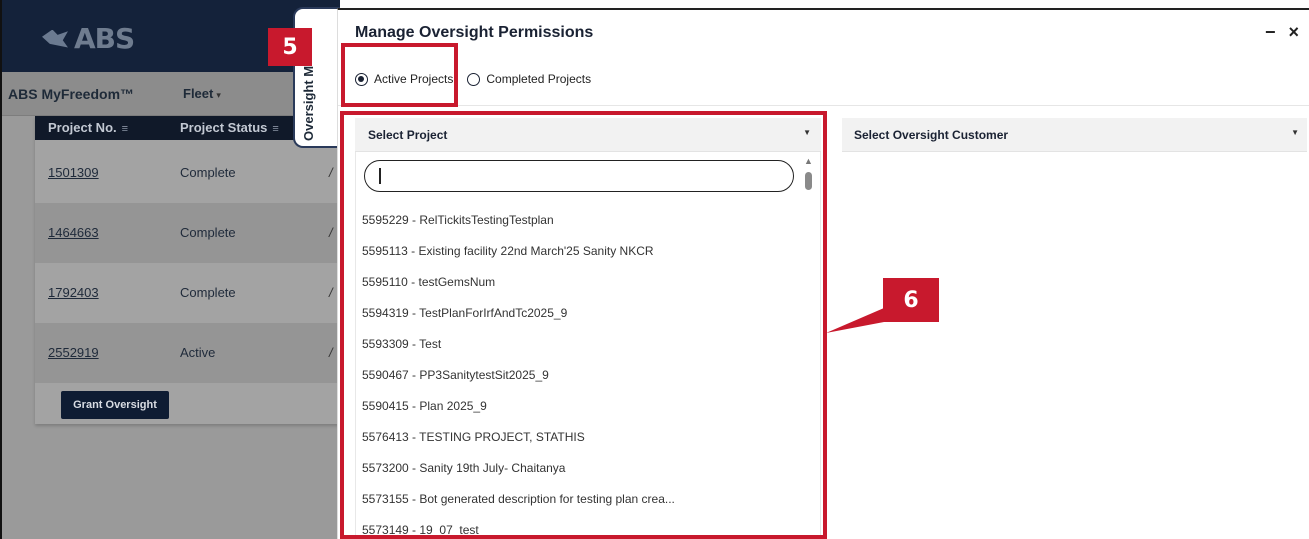  I want to click on select-oversight-customer-dropdown: Select Oversight Customer ▼, so click(1074, 135).